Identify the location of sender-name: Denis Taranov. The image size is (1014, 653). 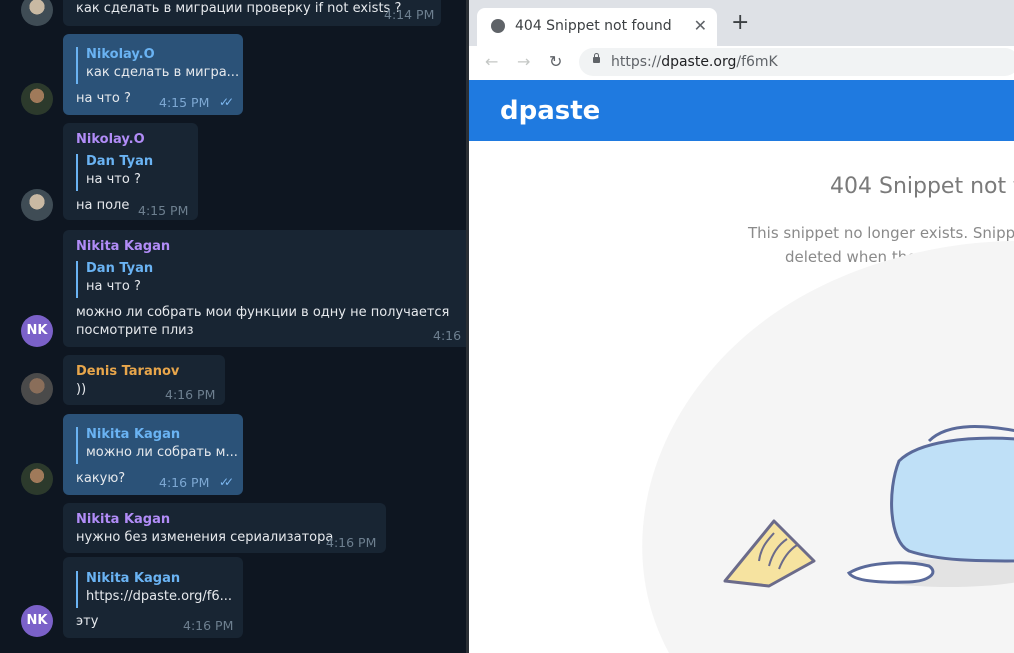
(127, 371).